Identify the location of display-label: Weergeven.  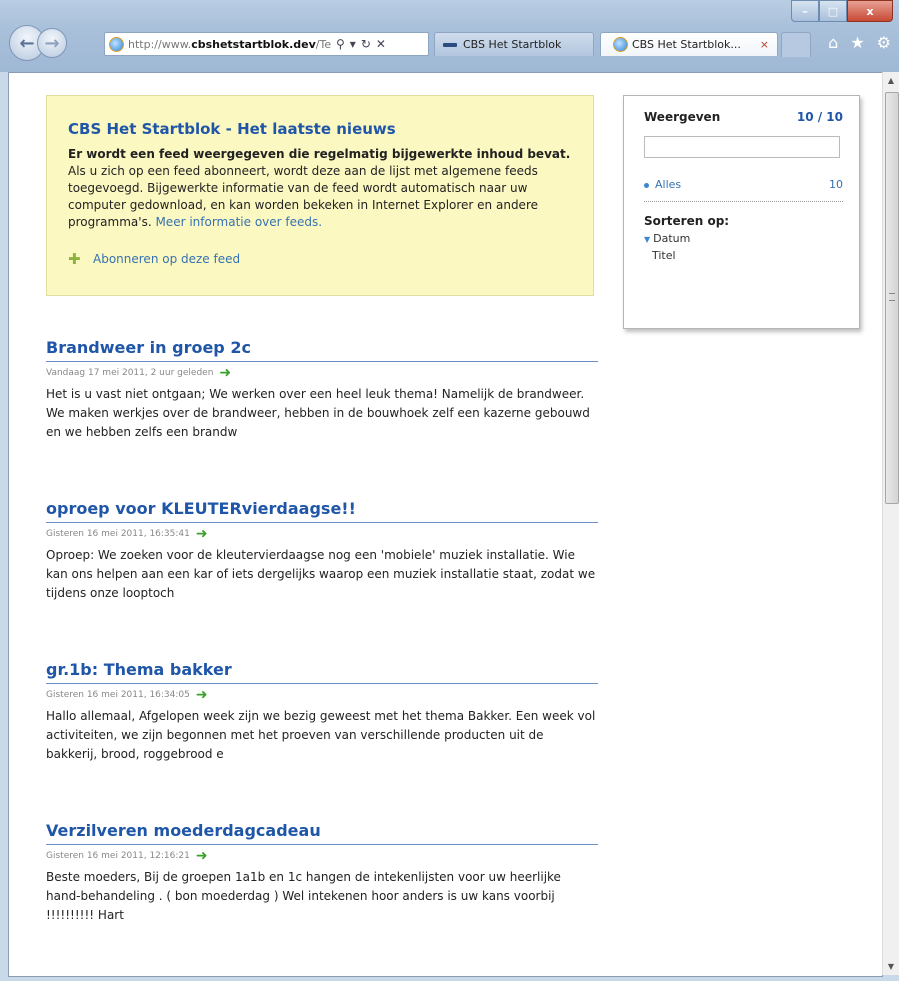
(682, 117).